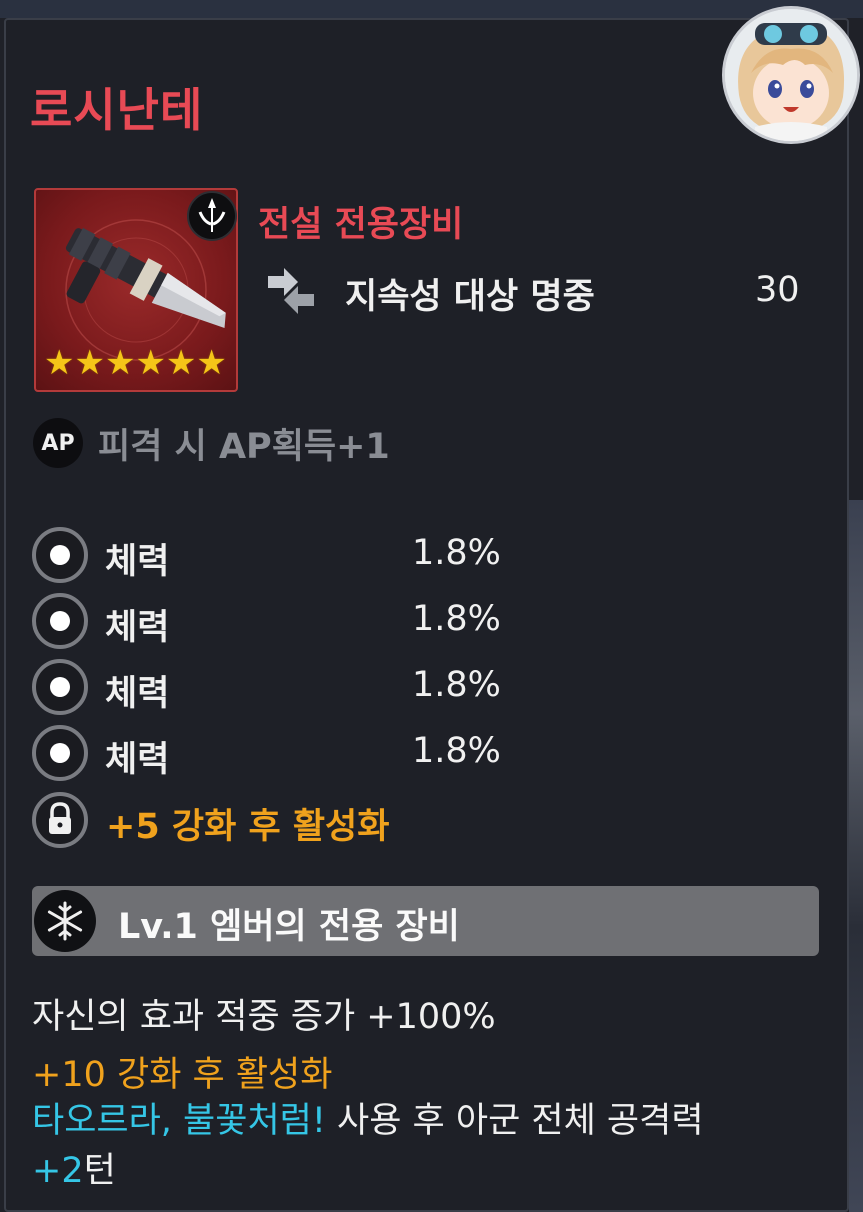  I want to click on exclusive-badge-icon, so click(212, 216).